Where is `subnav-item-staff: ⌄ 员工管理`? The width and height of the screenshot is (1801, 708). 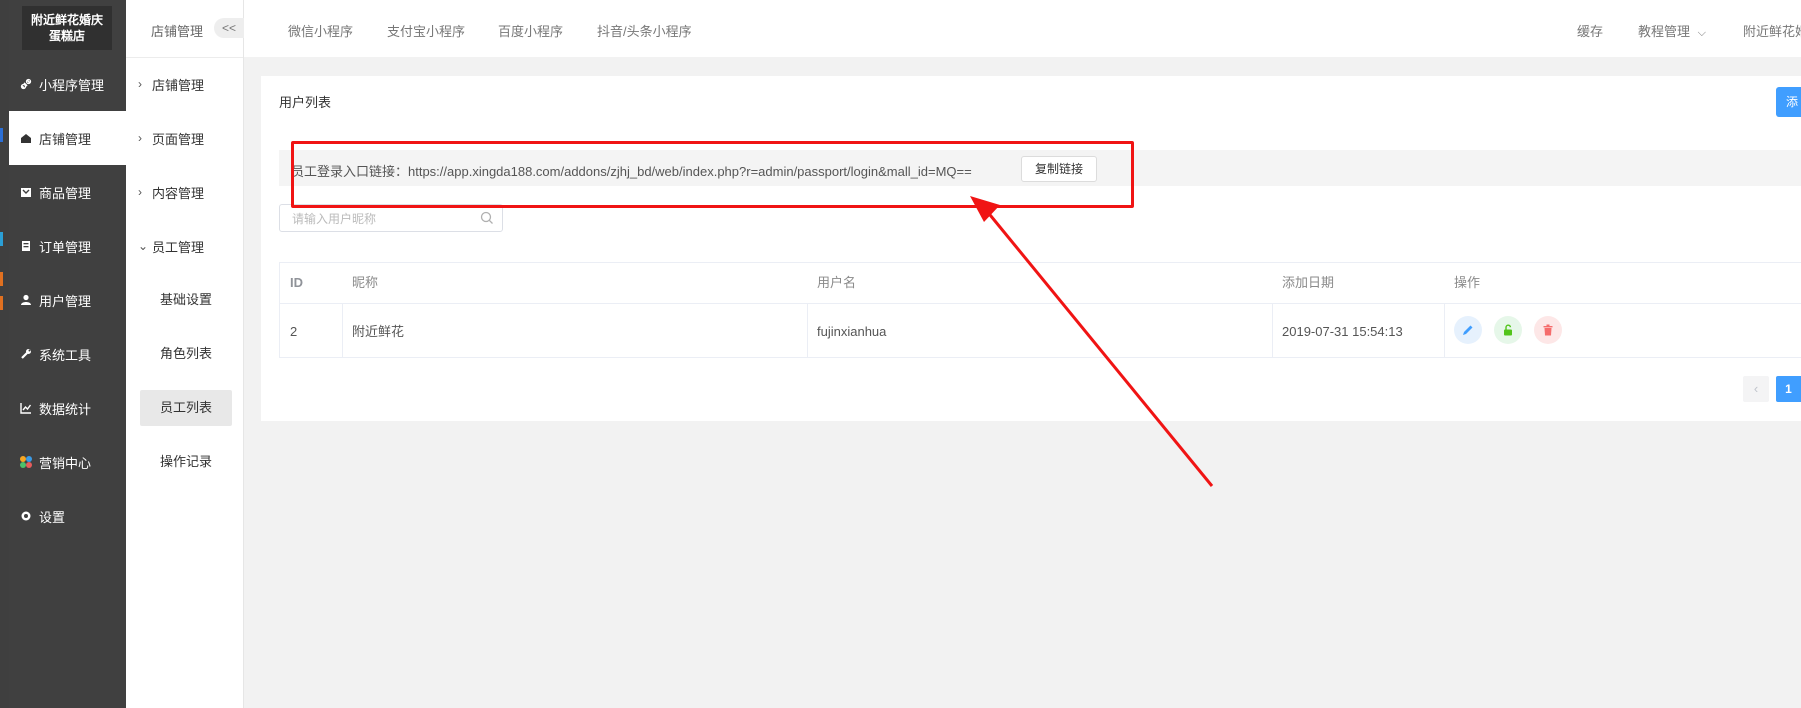
subnav-item-staff: ⌄ 员工管理 is located at coordinates (184, 246).